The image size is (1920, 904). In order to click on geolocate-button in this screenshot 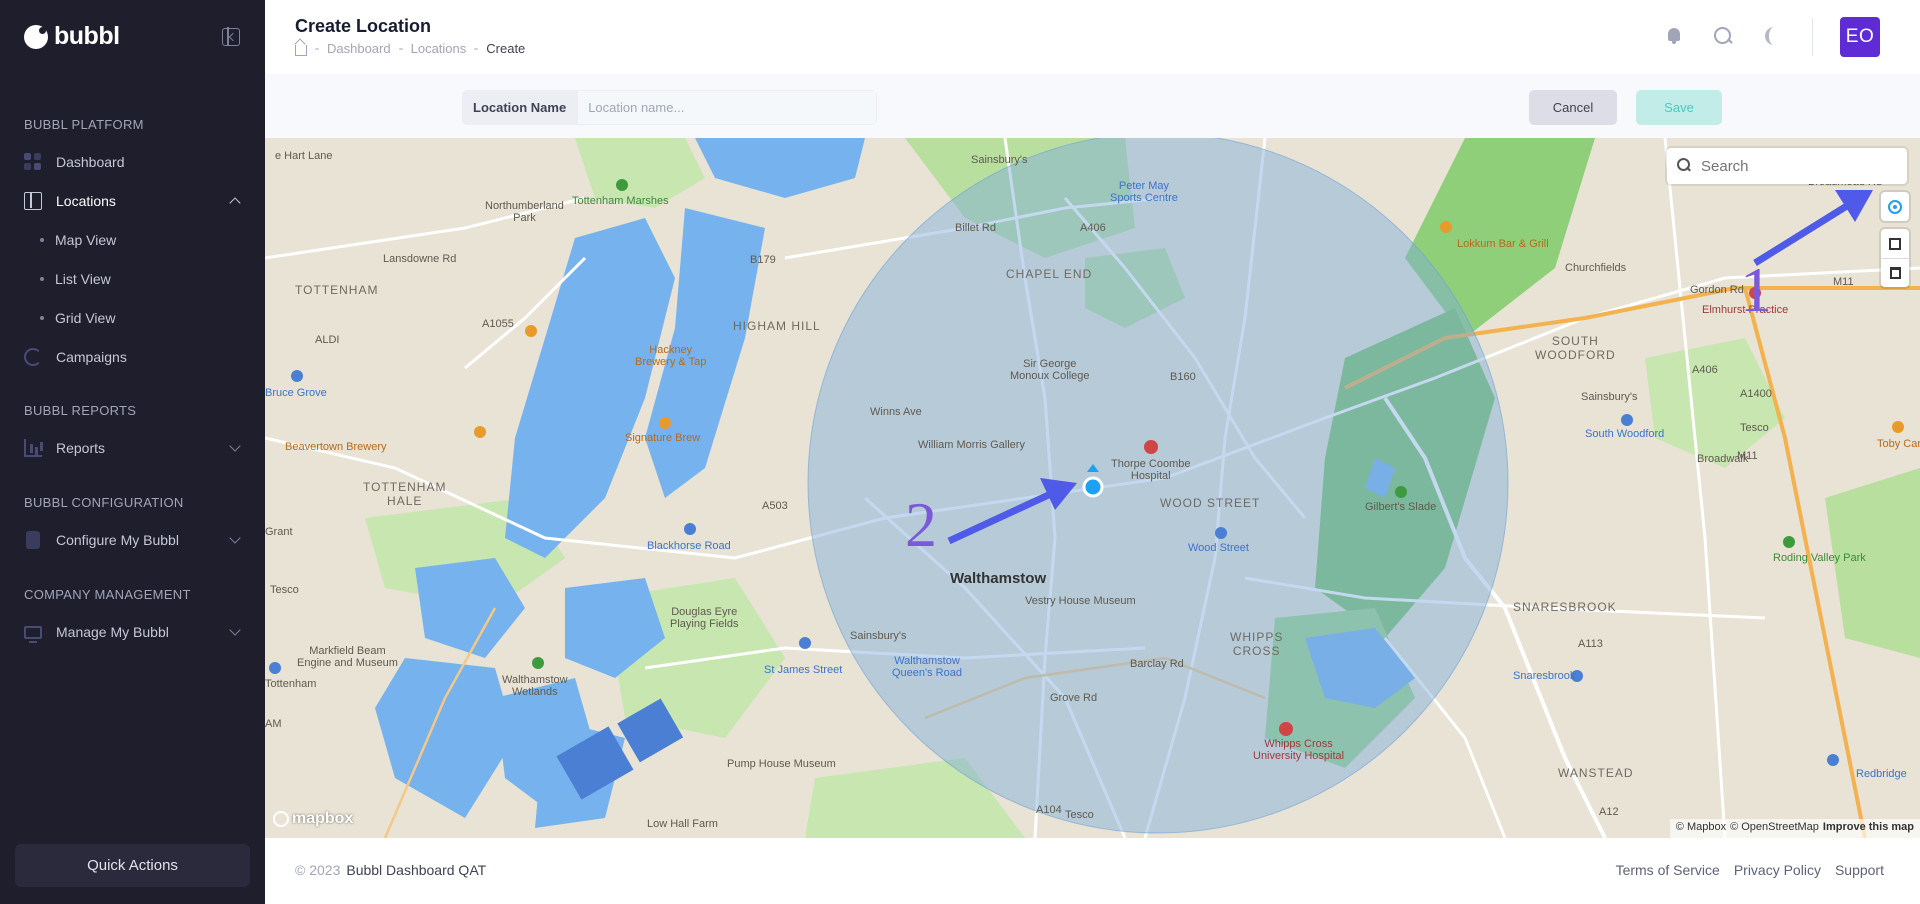, I will do `click(1895, 206)`.